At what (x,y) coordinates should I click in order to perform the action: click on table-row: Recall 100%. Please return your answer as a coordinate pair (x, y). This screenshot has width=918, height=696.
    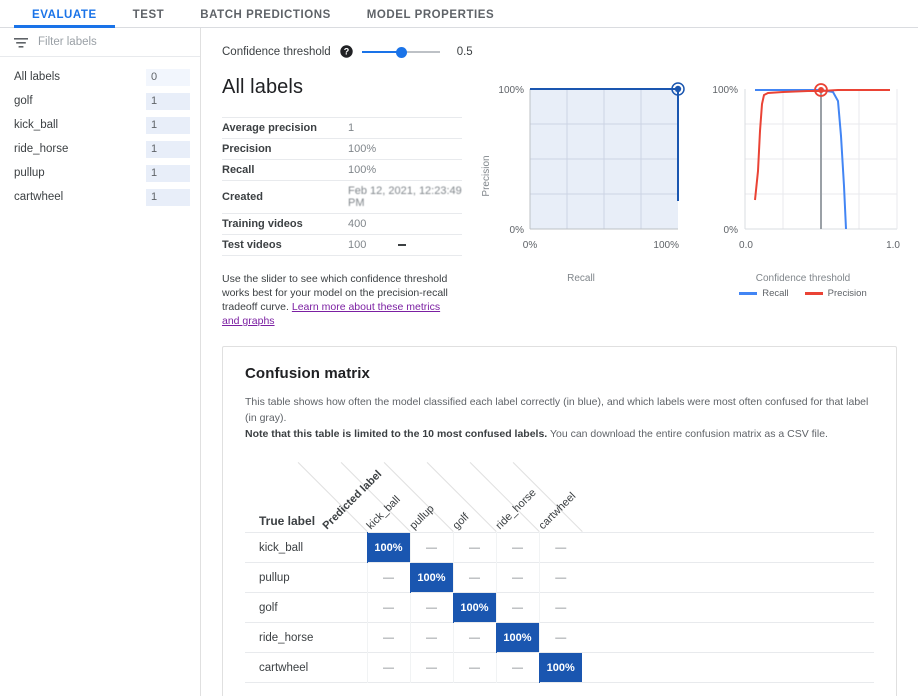
    Looking at the image, I should click on (342, 170).